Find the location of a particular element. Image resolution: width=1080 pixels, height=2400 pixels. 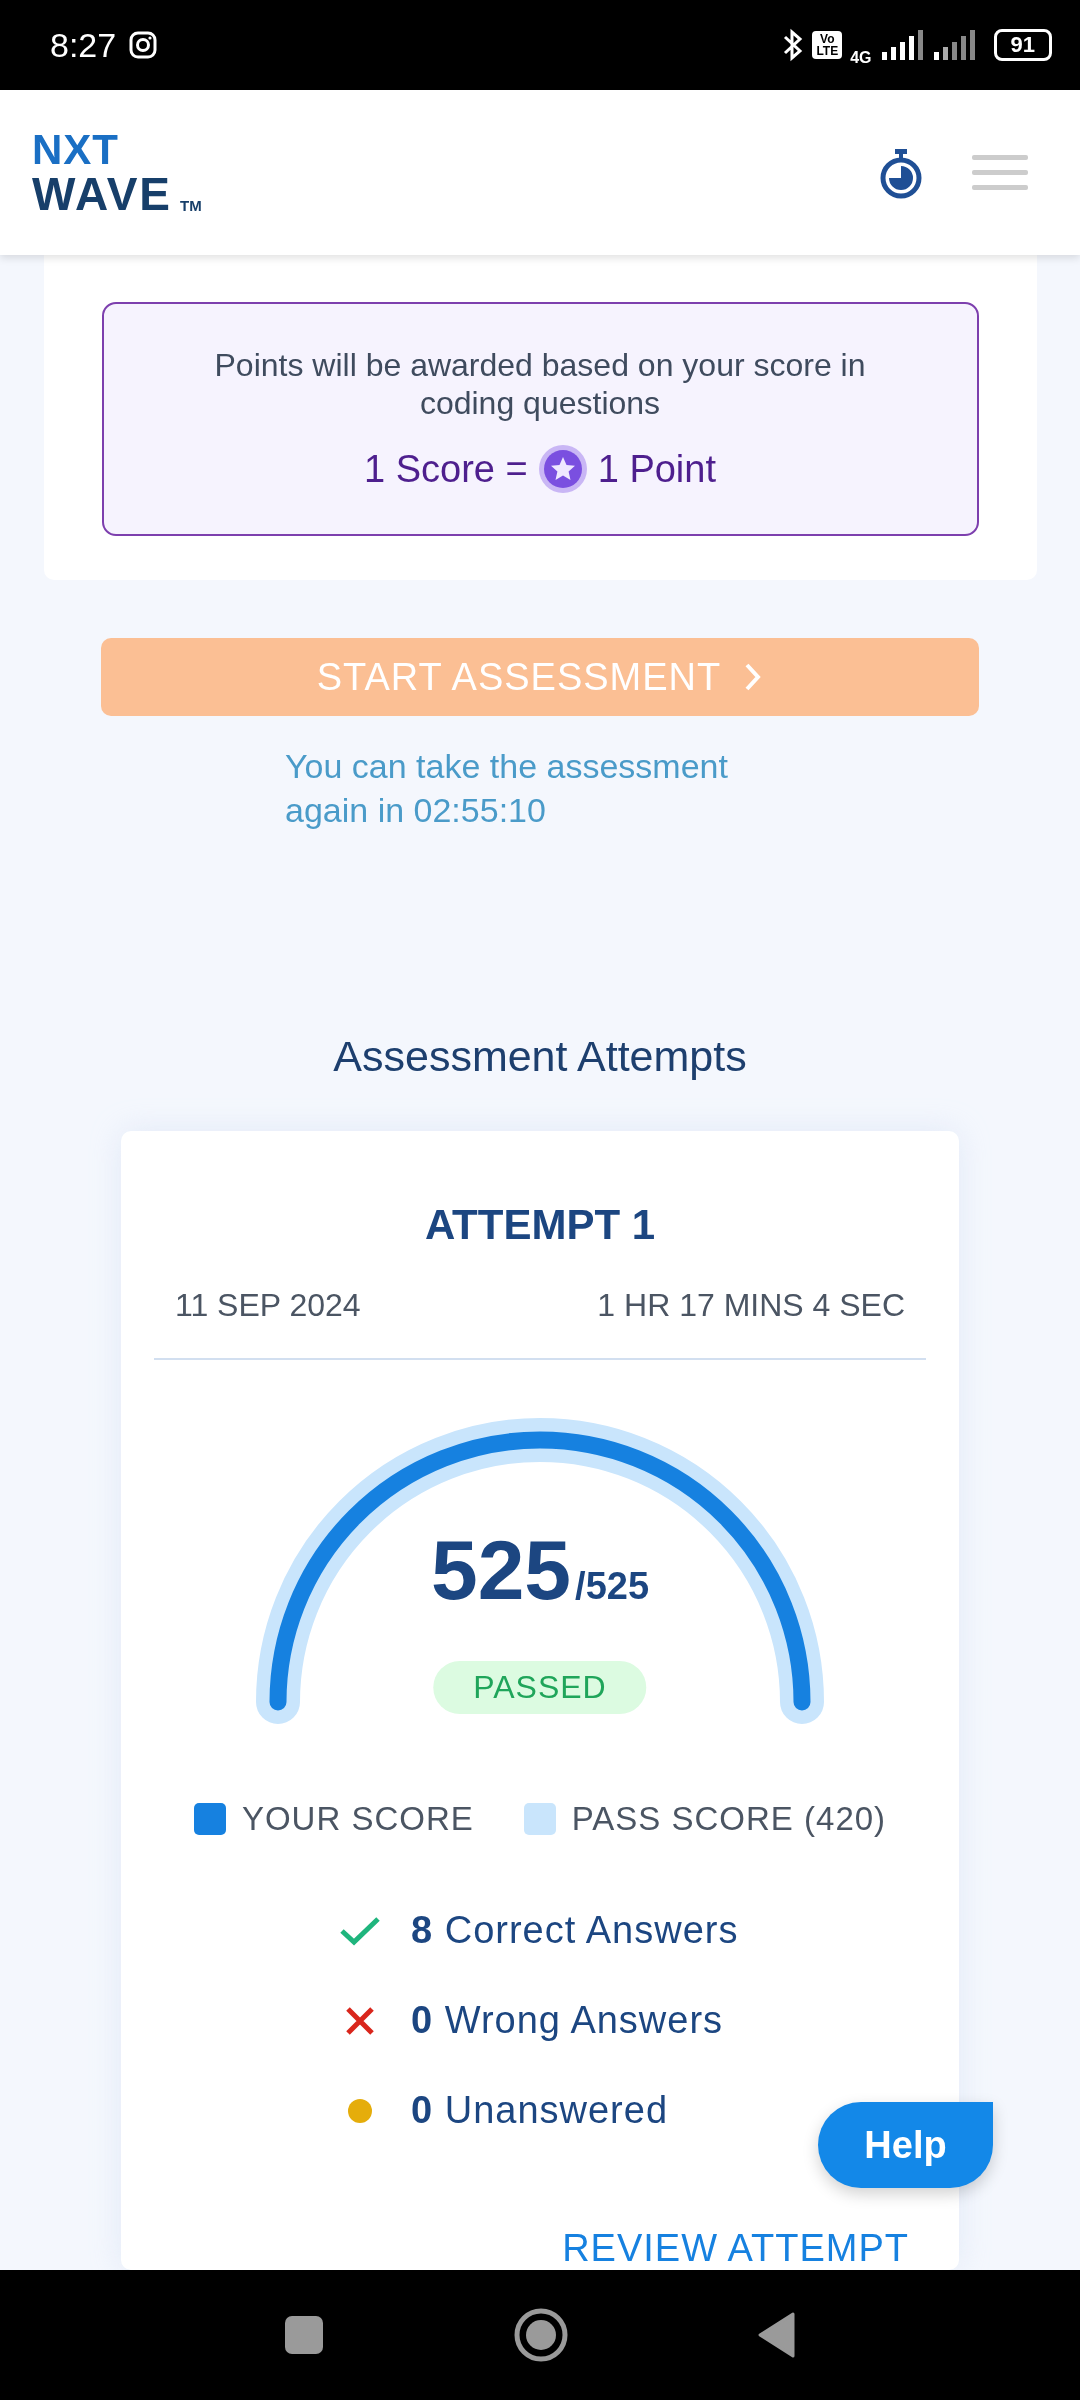

help-button: Help is located at coordinates (905, 2145).